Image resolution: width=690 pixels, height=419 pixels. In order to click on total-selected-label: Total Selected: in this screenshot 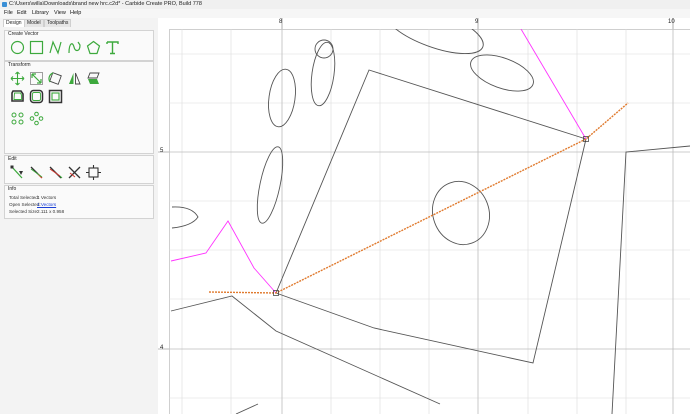, I will do `click(24, 197)`.